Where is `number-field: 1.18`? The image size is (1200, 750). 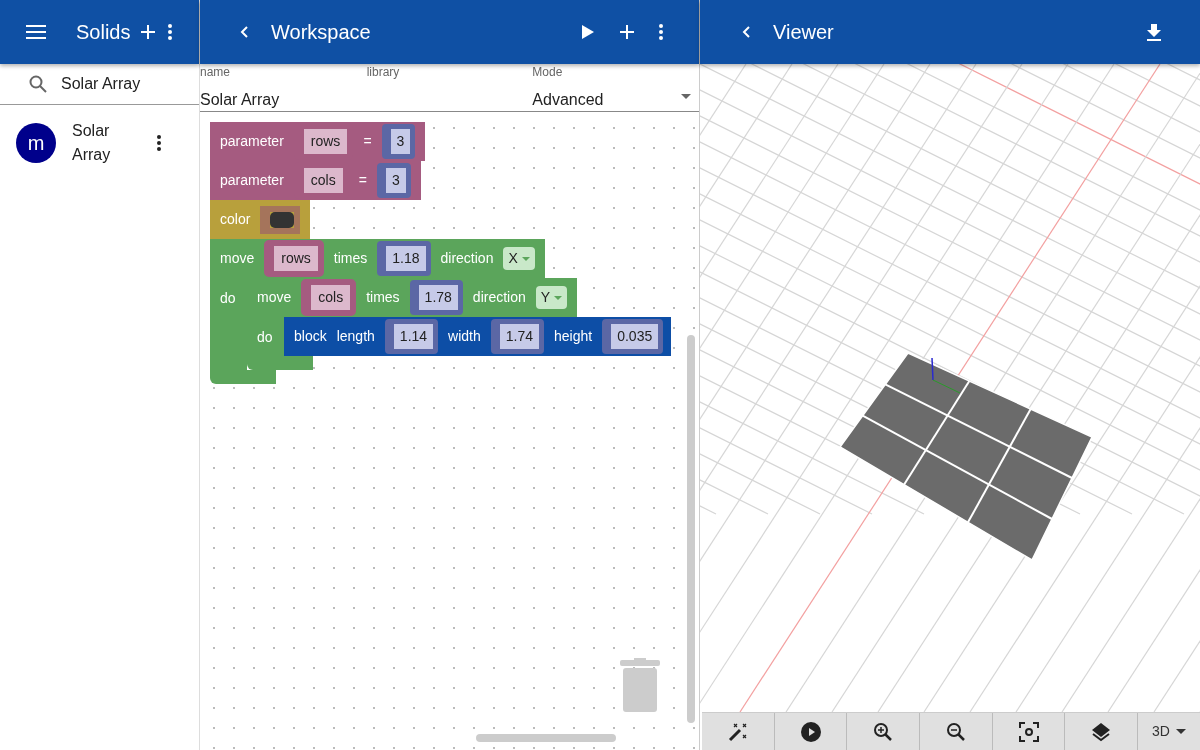
number-field: 1.18 is located at coordinates (404, 258).